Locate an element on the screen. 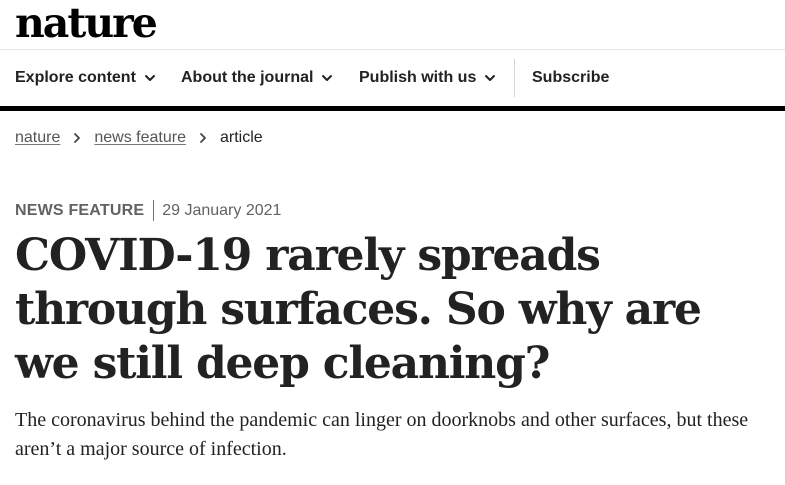 The height and width of the screenshot is (485, 785). nav-about-journal: About the journal is located at coordinates (257, 78).